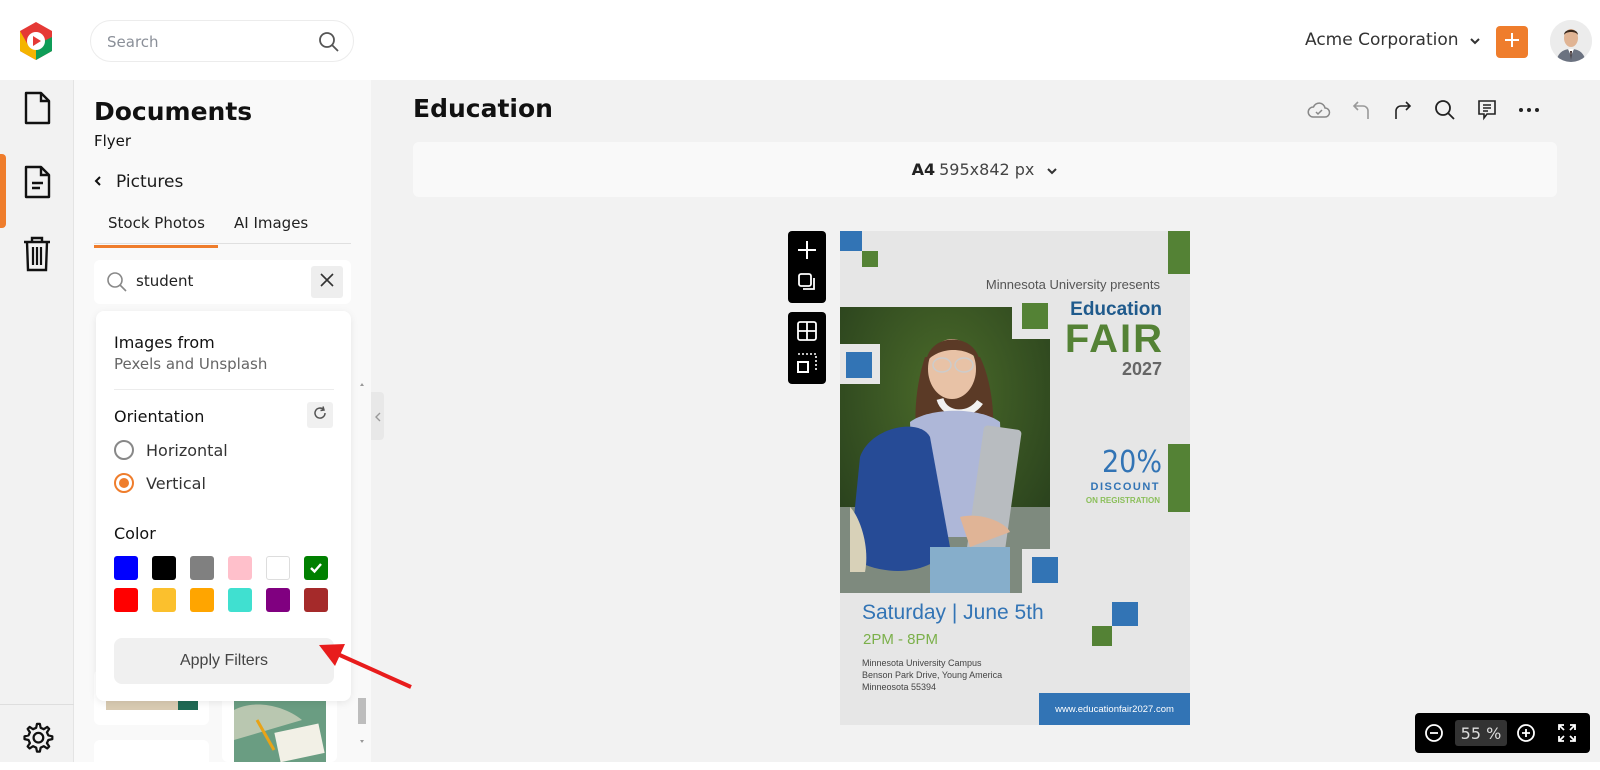 This screenshot has height=770, width=1600. Describe the element at coordinates (1567, 733) in the screenshot. I see `fullscreen-icon` at that location.